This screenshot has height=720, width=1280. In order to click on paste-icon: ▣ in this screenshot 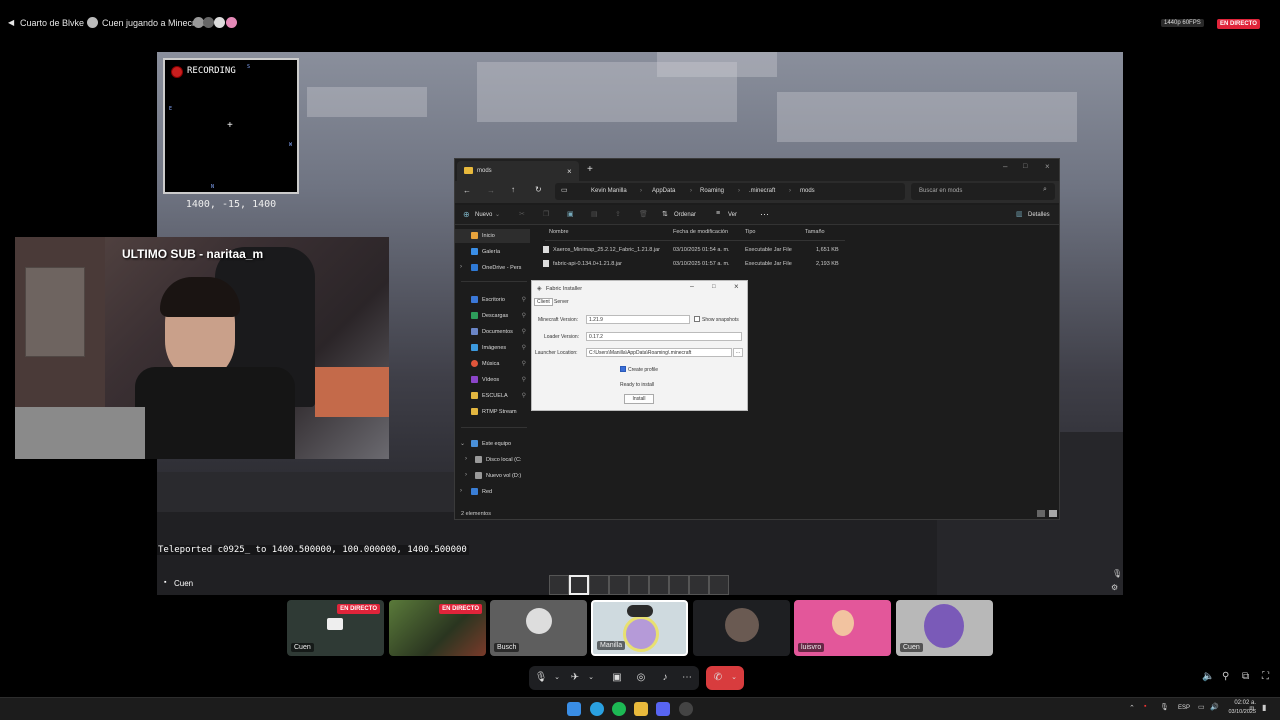, I will do `click(570, 214)`.